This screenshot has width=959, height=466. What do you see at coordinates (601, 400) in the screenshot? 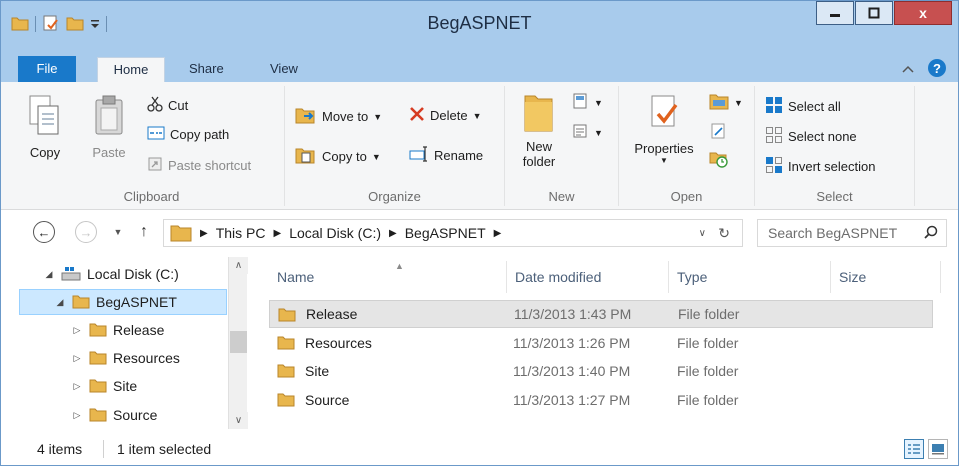
I see `file-row-source: Source 11/3/2013 1:27 PM File folder` at bounding box center [601, 400].